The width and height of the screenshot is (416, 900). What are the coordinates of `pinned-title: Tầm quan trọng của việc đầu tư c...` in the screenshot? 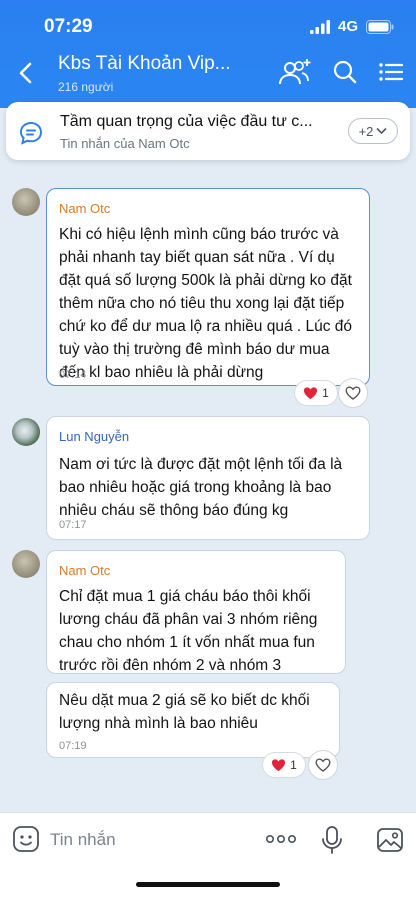 It's located at (186, 121).